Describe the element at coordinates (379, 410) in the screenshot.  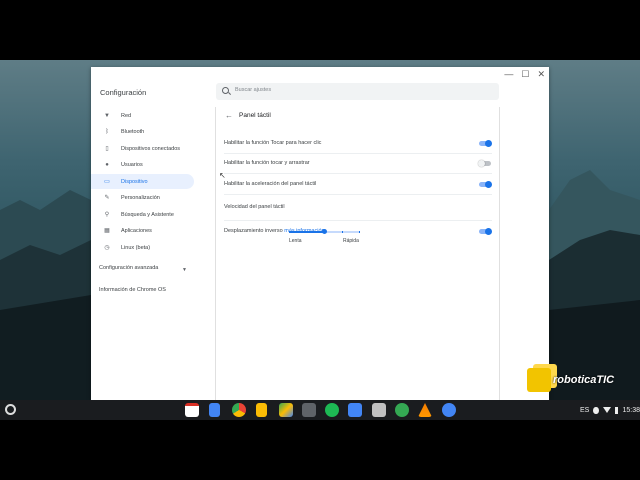
I see `printer-icon` at that location.